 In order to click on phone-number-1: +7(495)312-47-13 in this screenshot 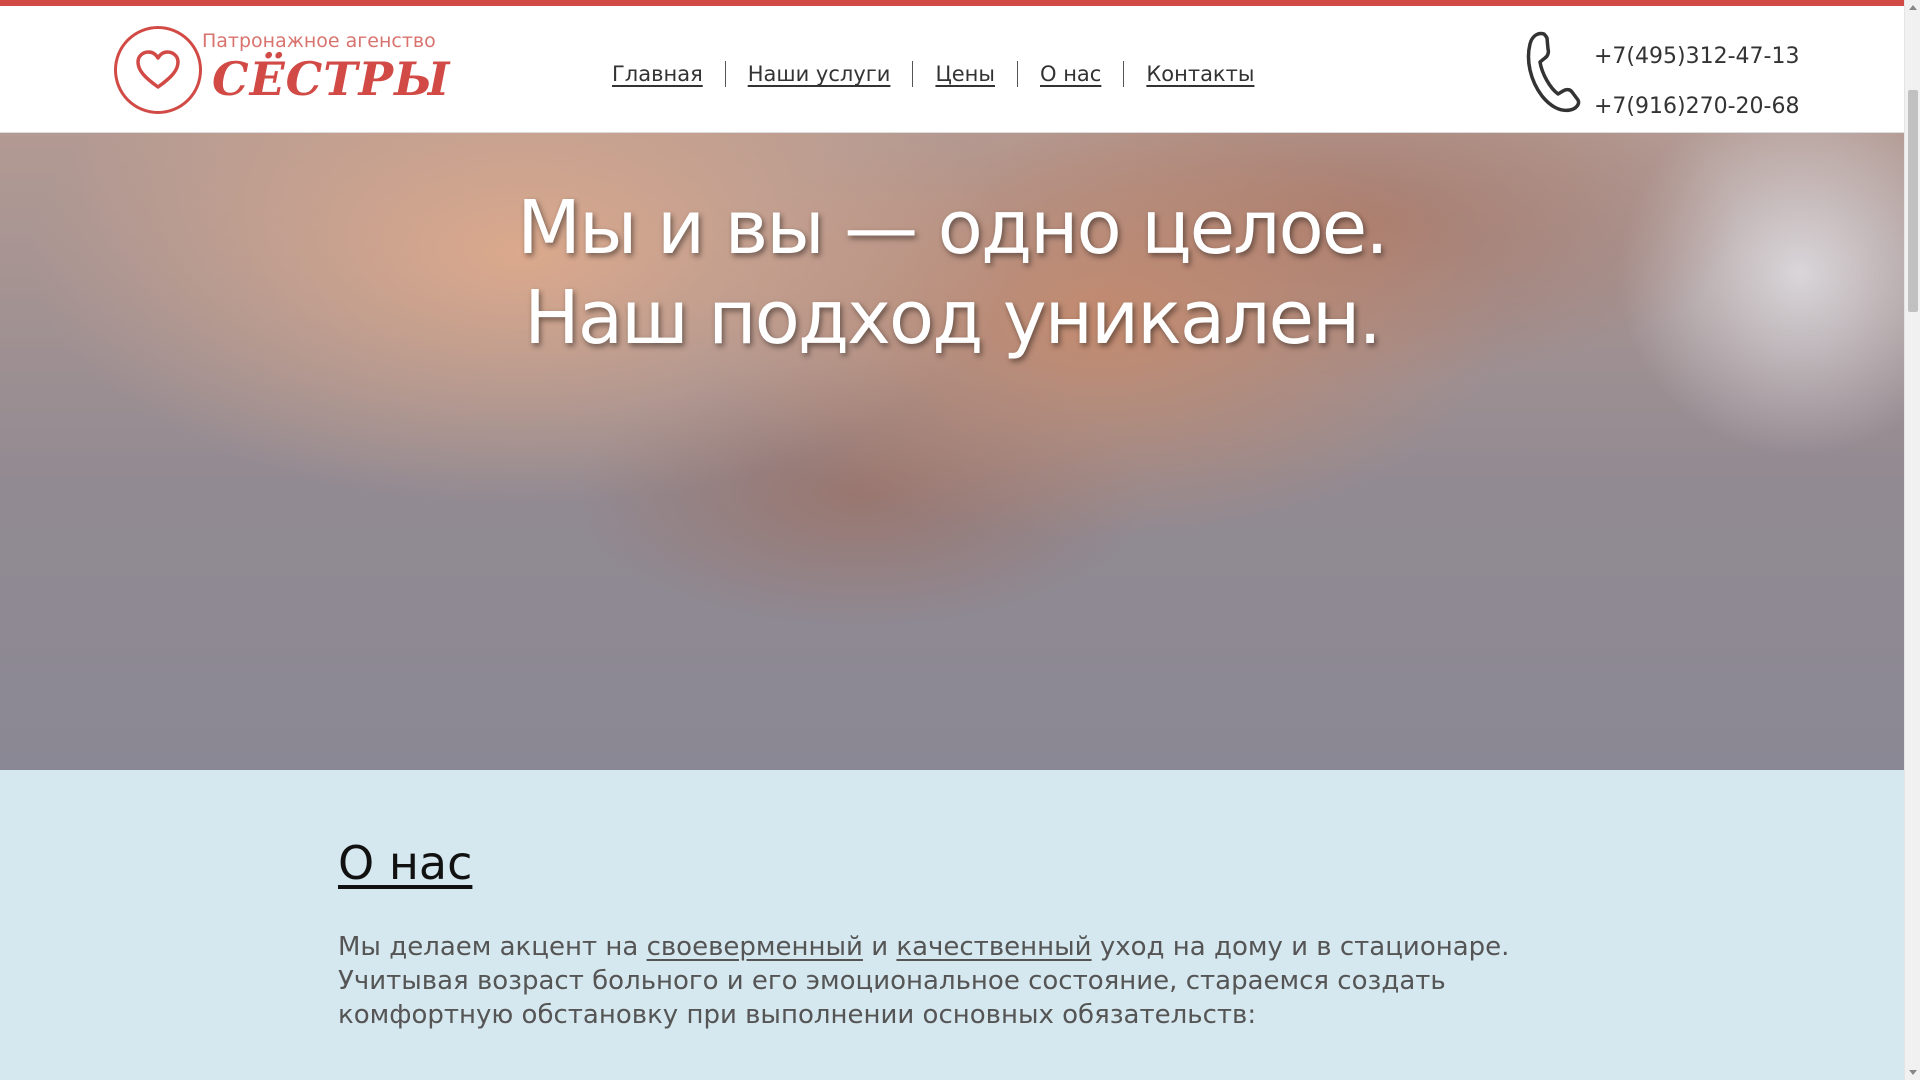, I will do `click(1696, 57)`.